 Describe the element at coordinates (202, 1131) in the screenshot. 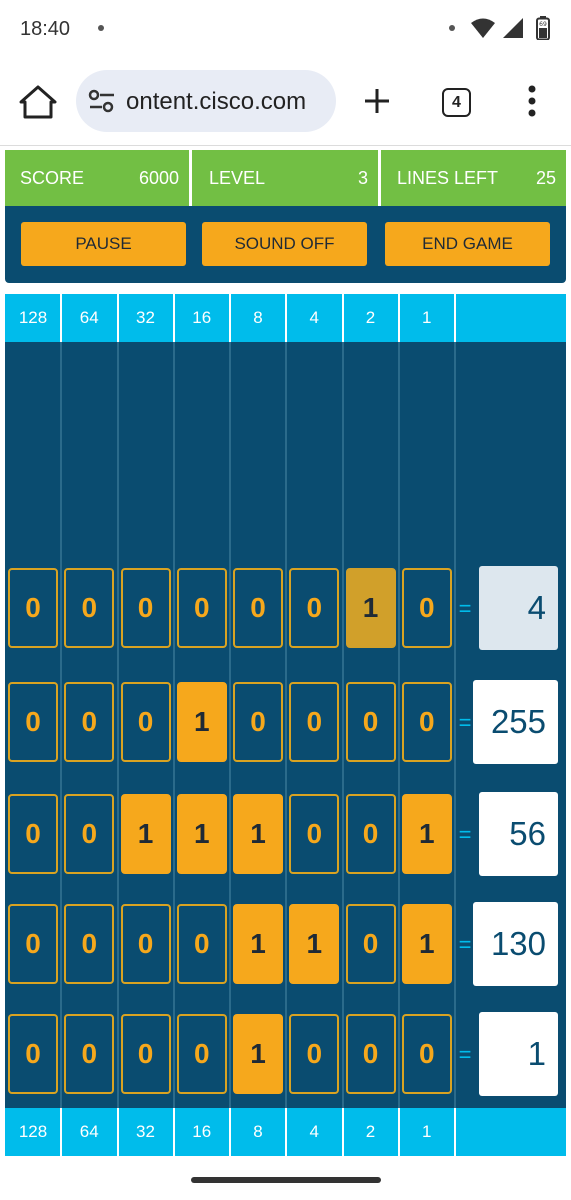

I see `bit-value-label: 16` at that location.